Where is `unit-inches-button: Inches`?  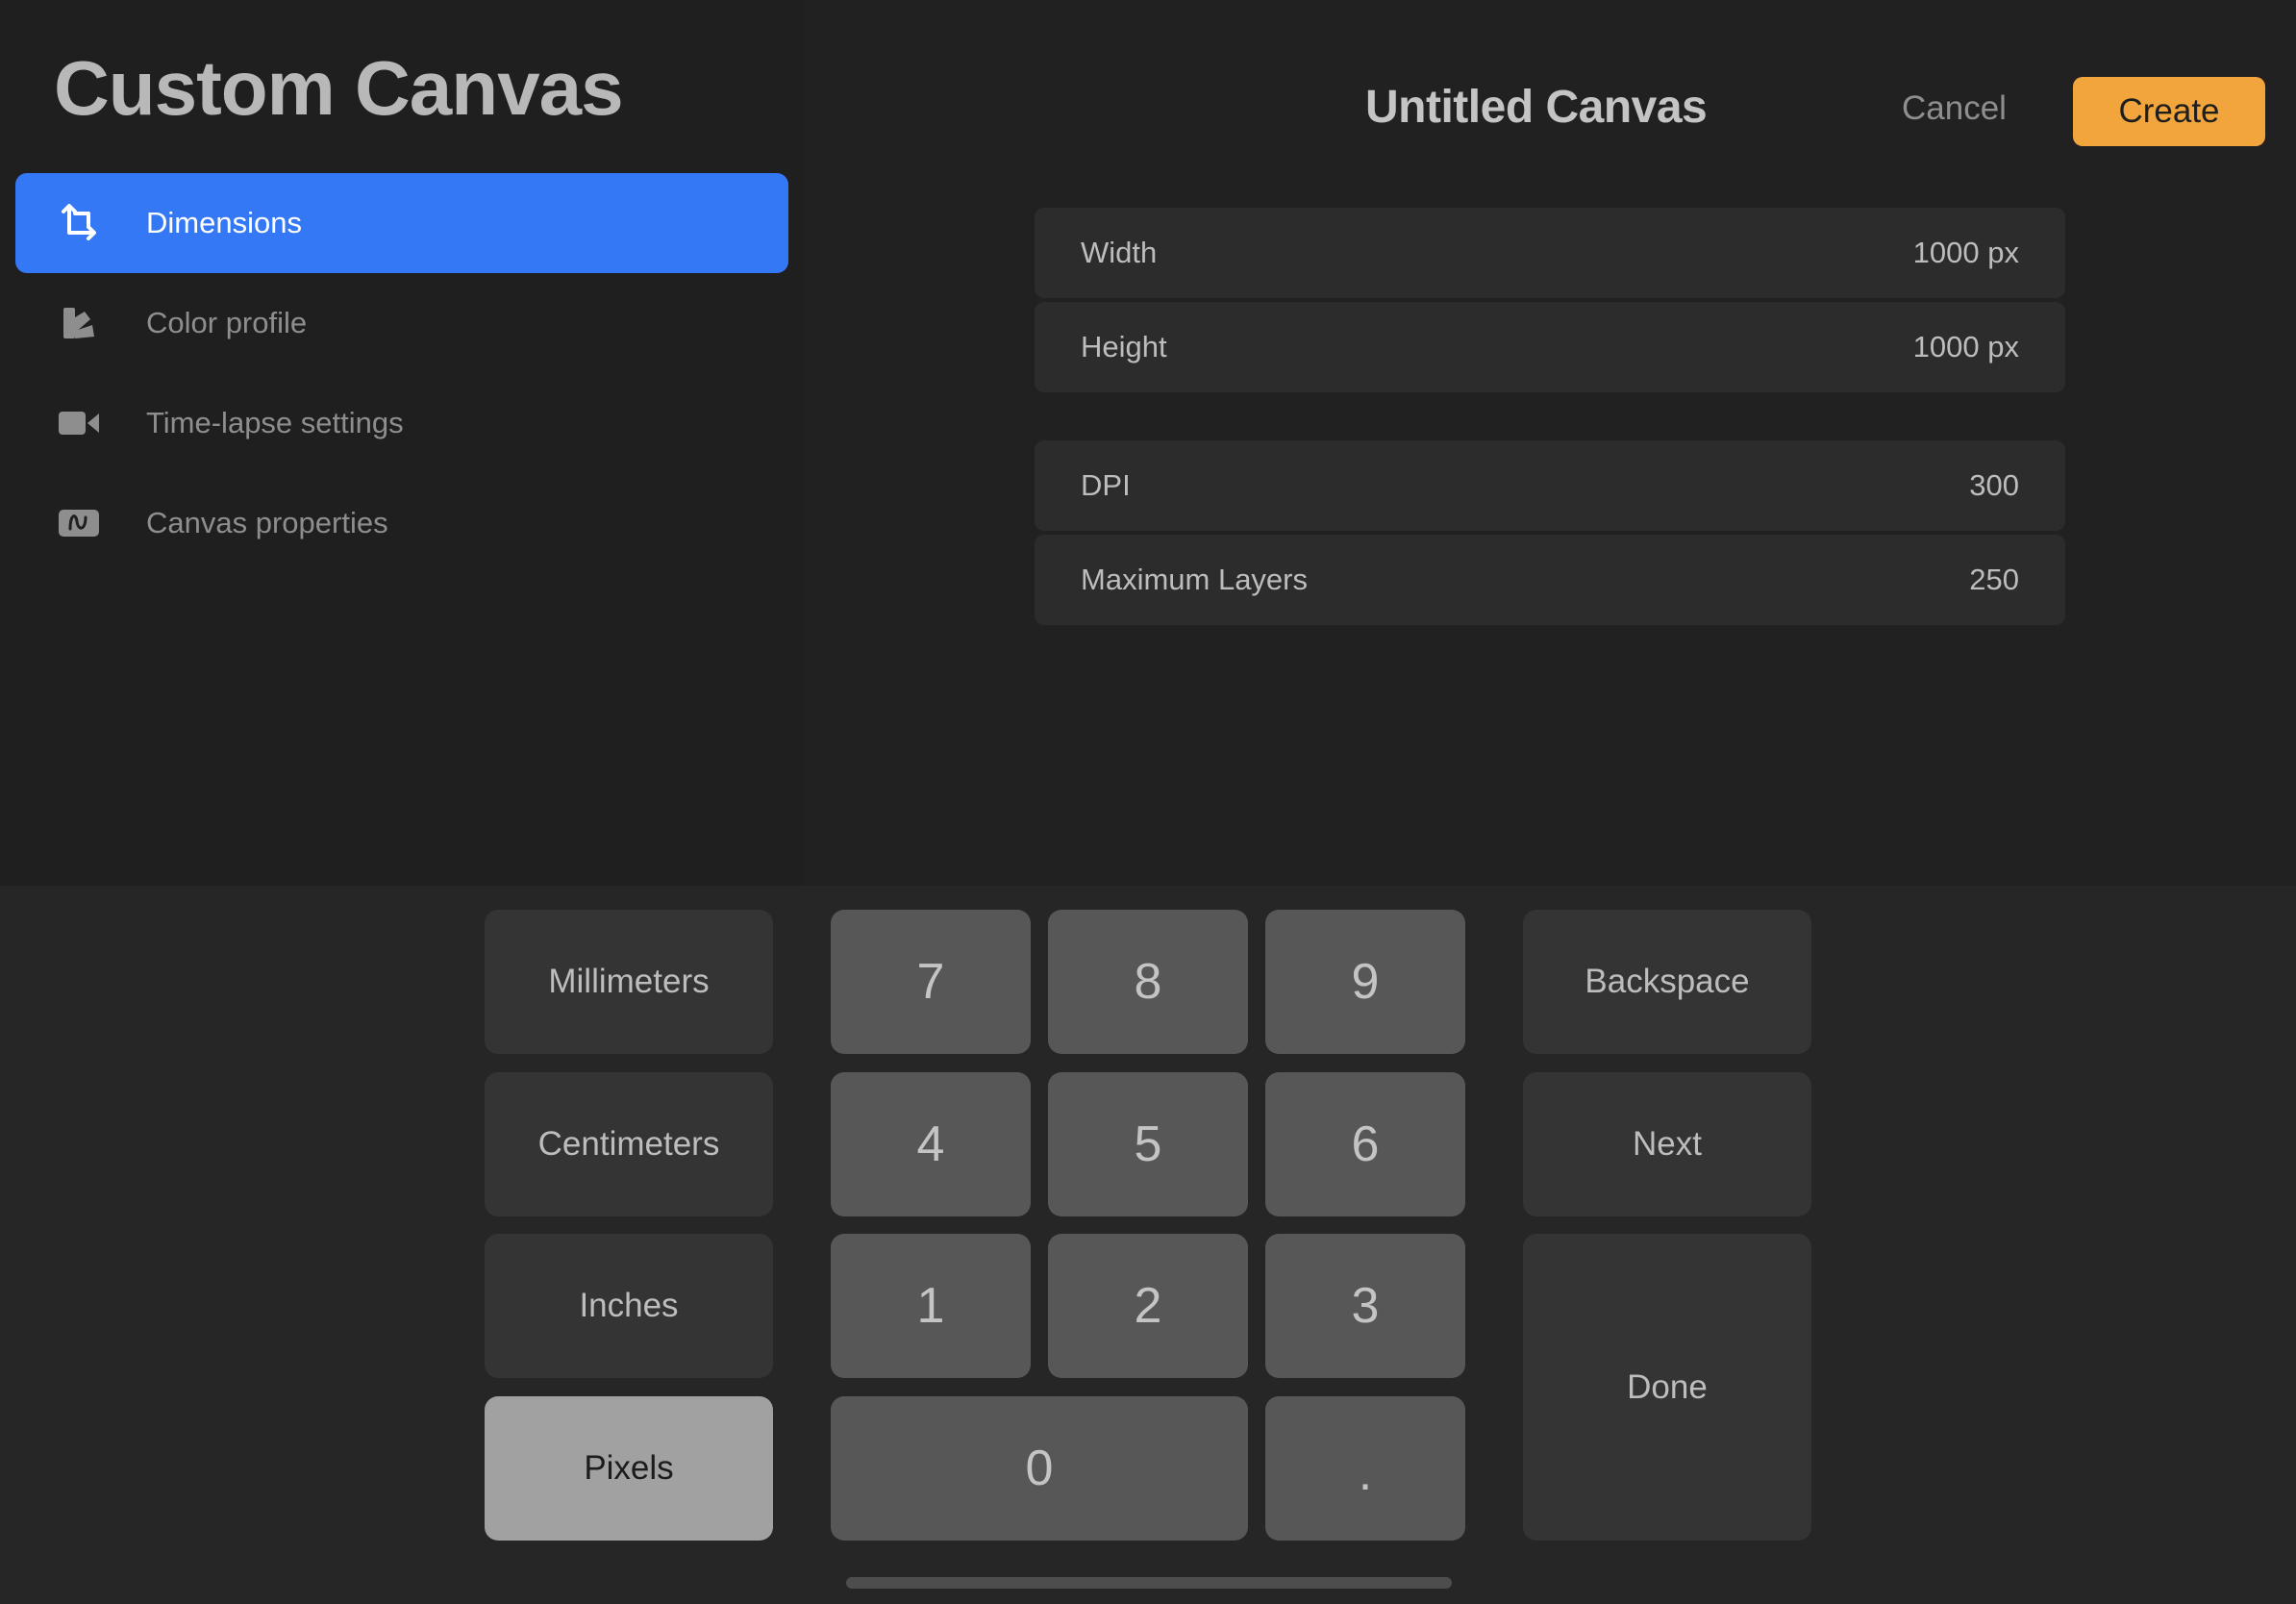 unit-inches-button: Inches is located at coordinates (629, 1306).